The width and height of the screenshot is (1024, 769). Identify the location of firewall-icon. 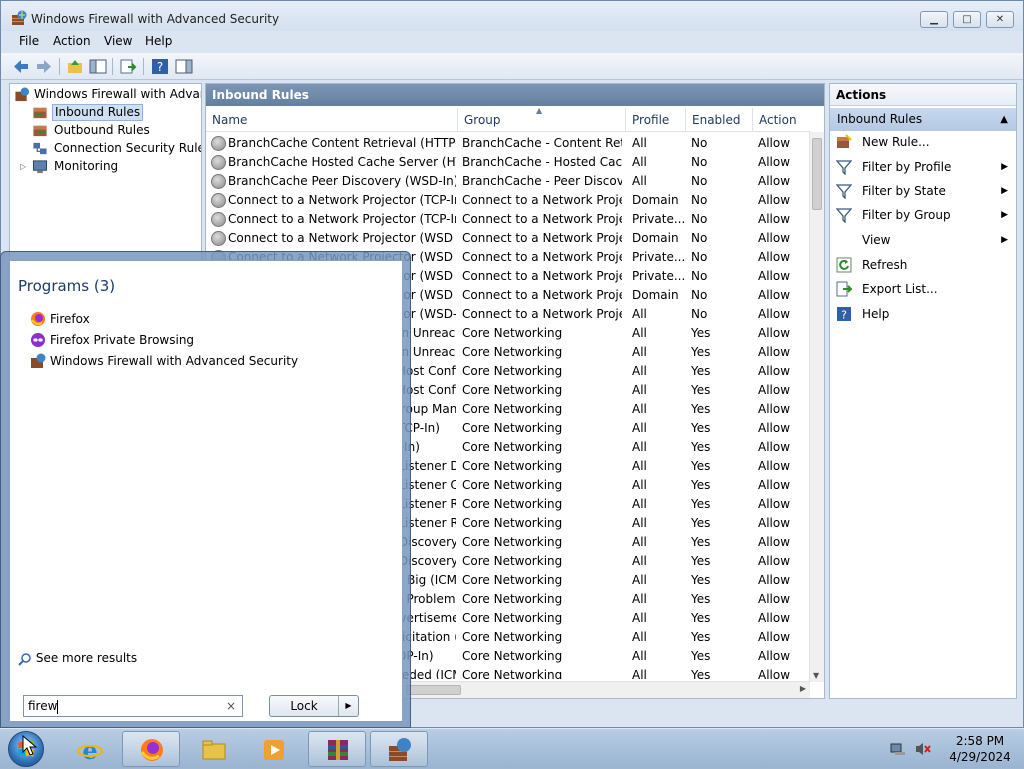
(38, 360).